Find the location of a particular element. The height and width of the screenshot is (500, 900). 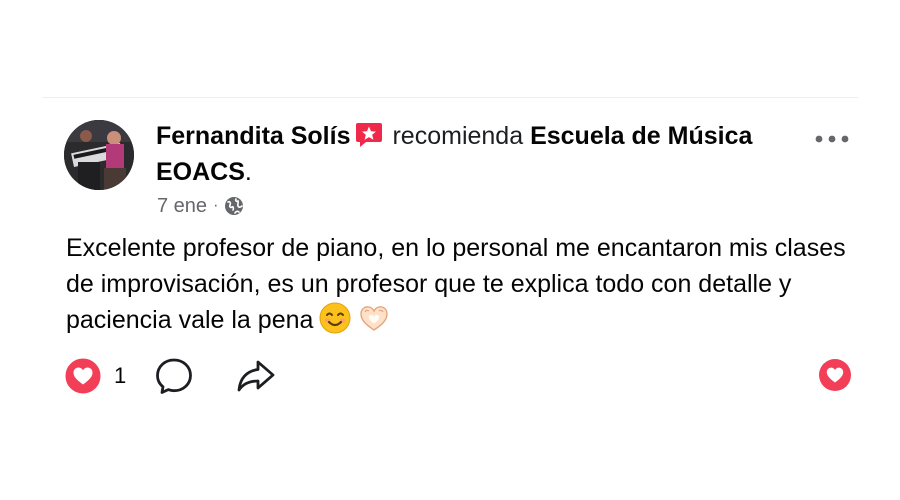

recommendation-icon is located at coordinates (369, 135).